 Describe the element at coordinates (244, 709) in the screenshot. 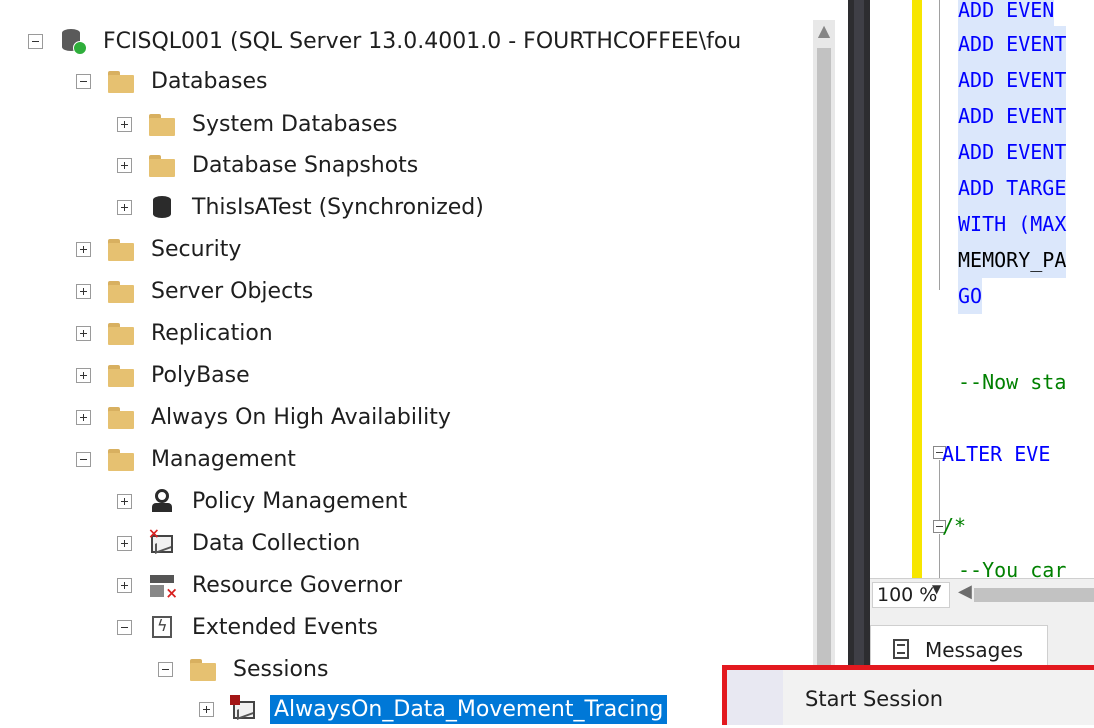

I see `session-icon` at that location.